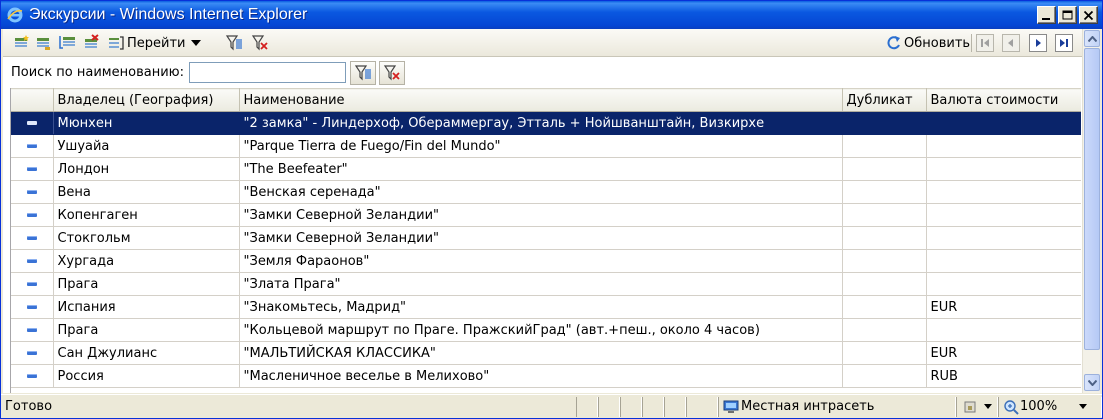 This screenshot has width=1103, height=419. I want to click on table-row: Вена "Венская серенада", so click(546, 192).